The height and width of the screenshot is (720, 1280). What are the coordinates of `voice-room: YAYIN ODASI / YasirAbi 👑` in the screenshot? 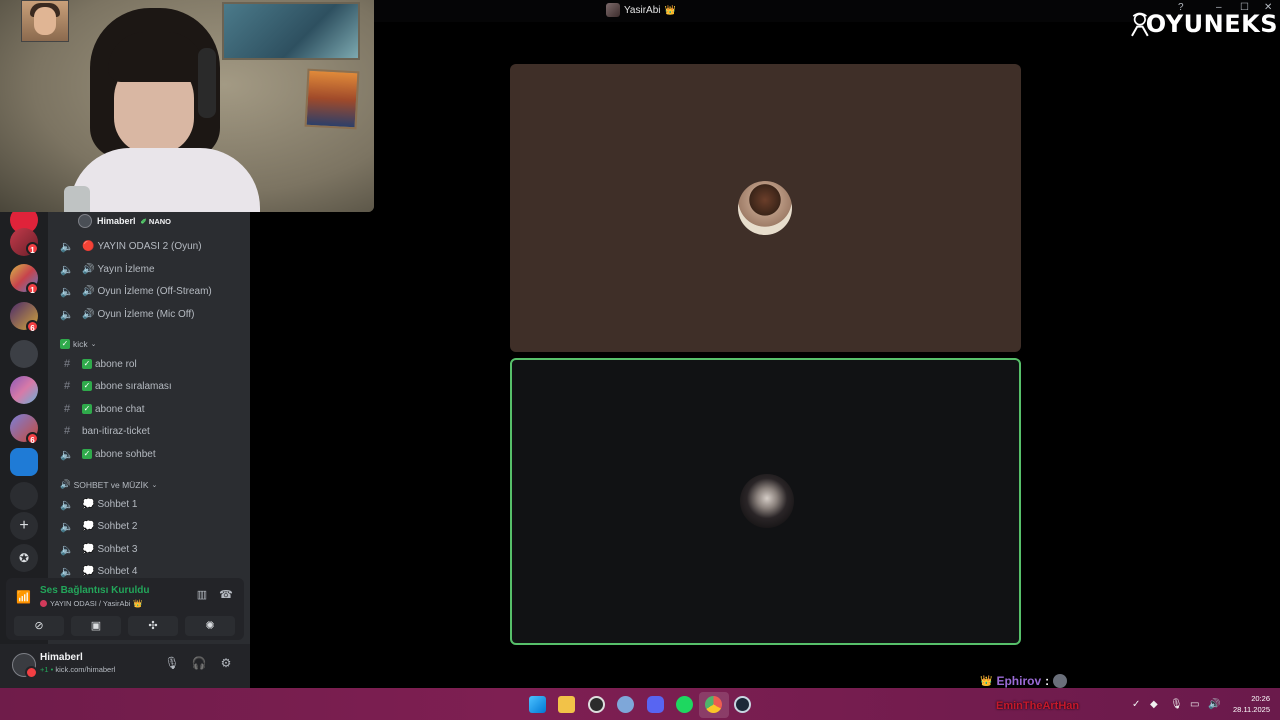 It's located at (91, 603).